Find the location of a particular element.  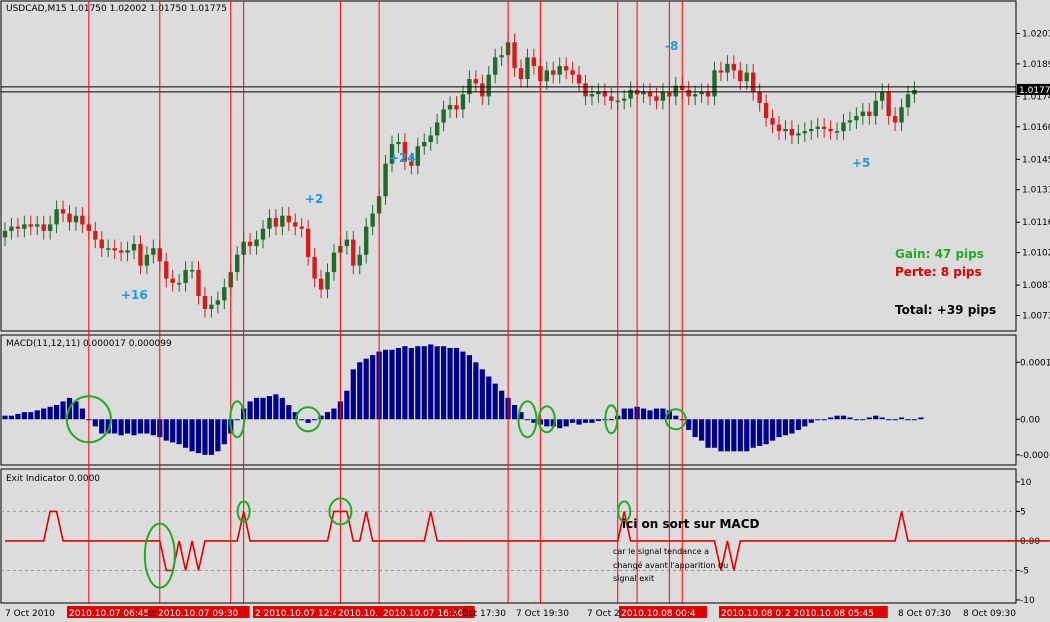

exit-tick-label: 10 is located at coordinates (1026, 483).